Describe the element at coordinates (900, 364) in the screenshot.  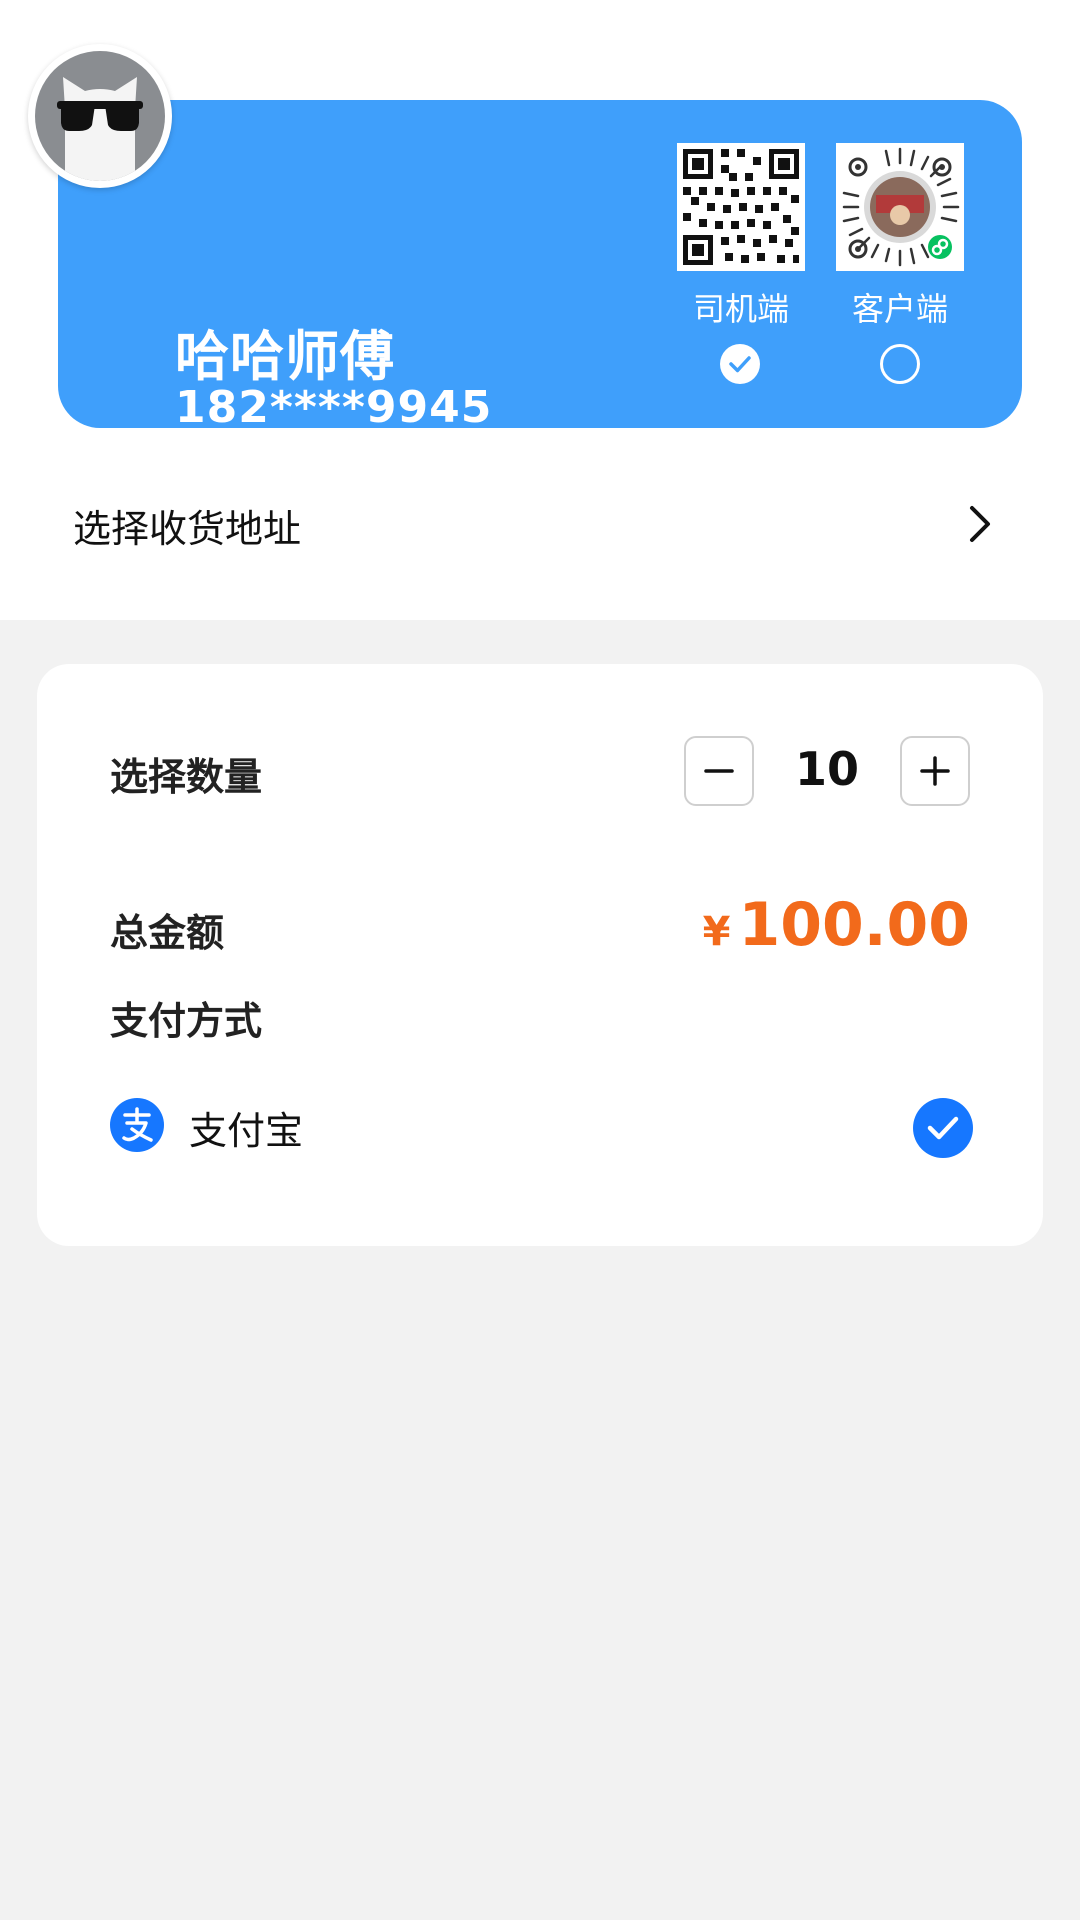
I see `client-radio-unchecked` at that location.